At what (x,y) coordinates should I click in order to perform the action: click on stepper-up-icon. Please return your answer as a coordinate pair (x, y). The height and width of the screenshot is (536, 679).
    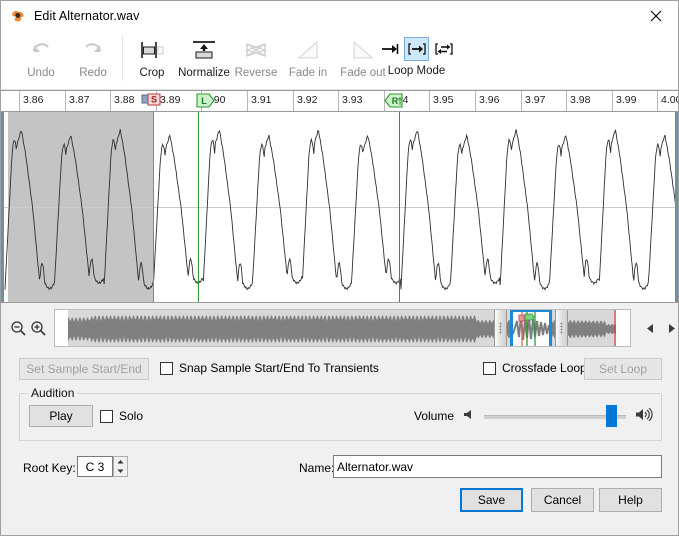
    Looking at the image, I should click on (120, 462).